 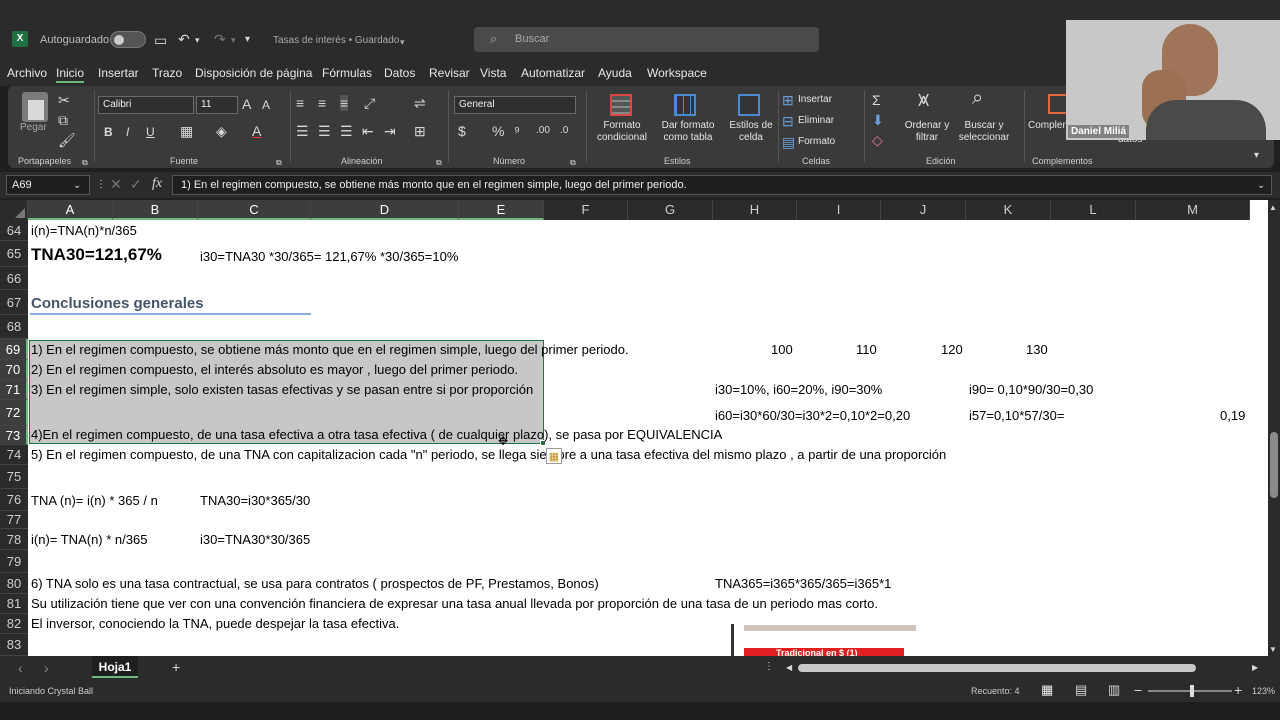 What do you see at coordinates (346, 131) in the screenshot?
I see `align-right-icon: ☰` at bounding box center [346, 131].